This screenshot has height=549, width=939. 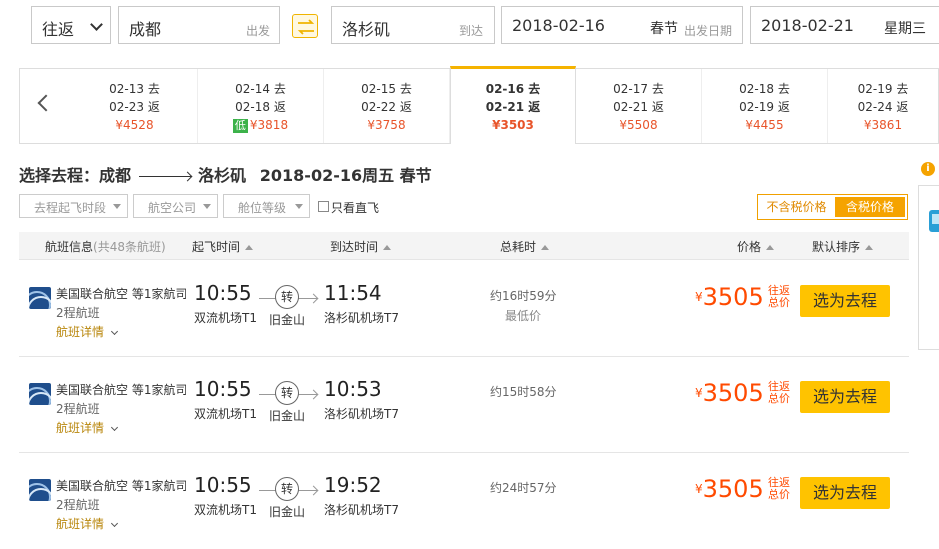 What do you see at coordinates (513, 105) in the screenshot?
I see `date-option-selected: 02-16 去 02-21 返 ¥3503` at bounding box center [513, 105].